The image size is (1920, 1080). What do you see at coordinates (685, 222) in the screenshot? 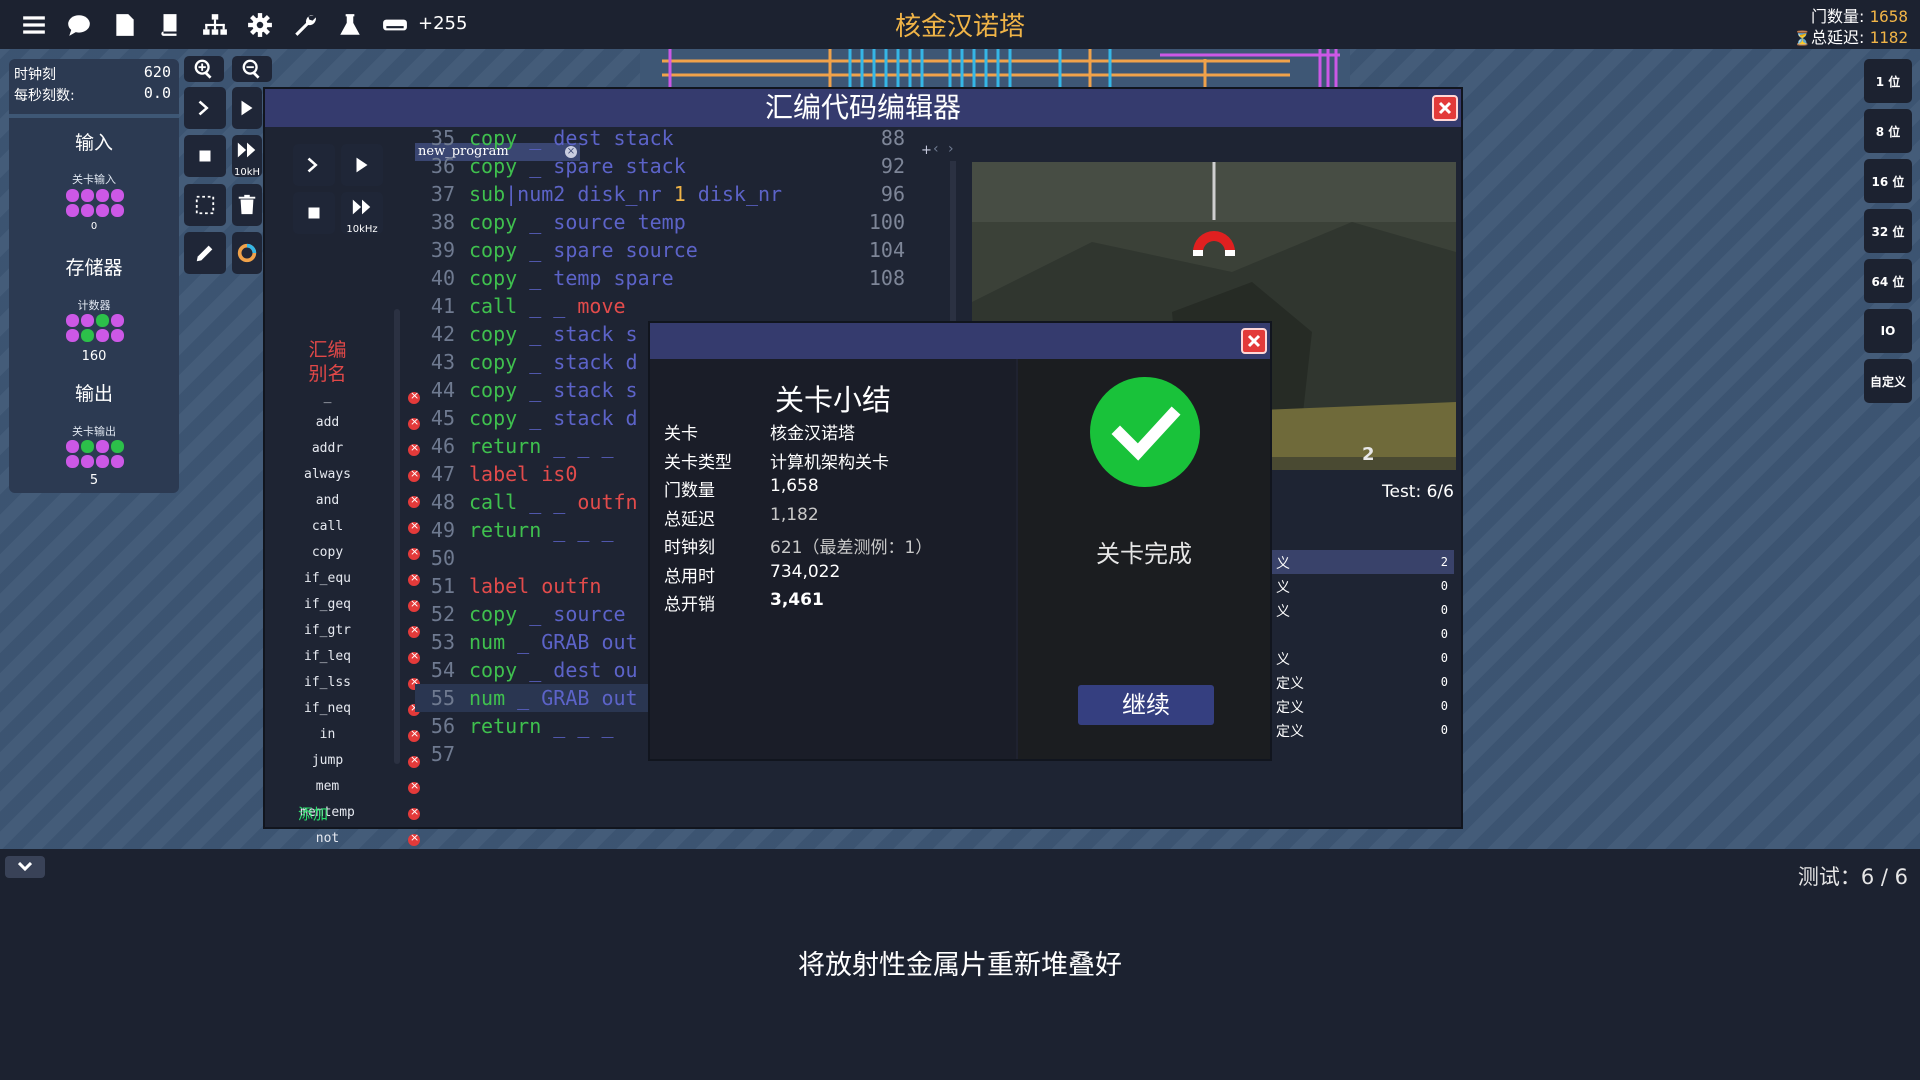
I see `code-line: 38 copy _ source temp 100` at bounding box center [685, 222].